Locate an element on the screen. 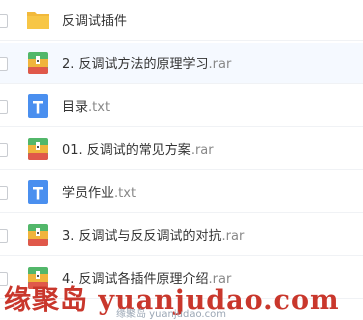 This screenshot has width=363, height=320. list-item: 4. 反调试各插件原理介绍.rar is located at coordinates (181, 278).